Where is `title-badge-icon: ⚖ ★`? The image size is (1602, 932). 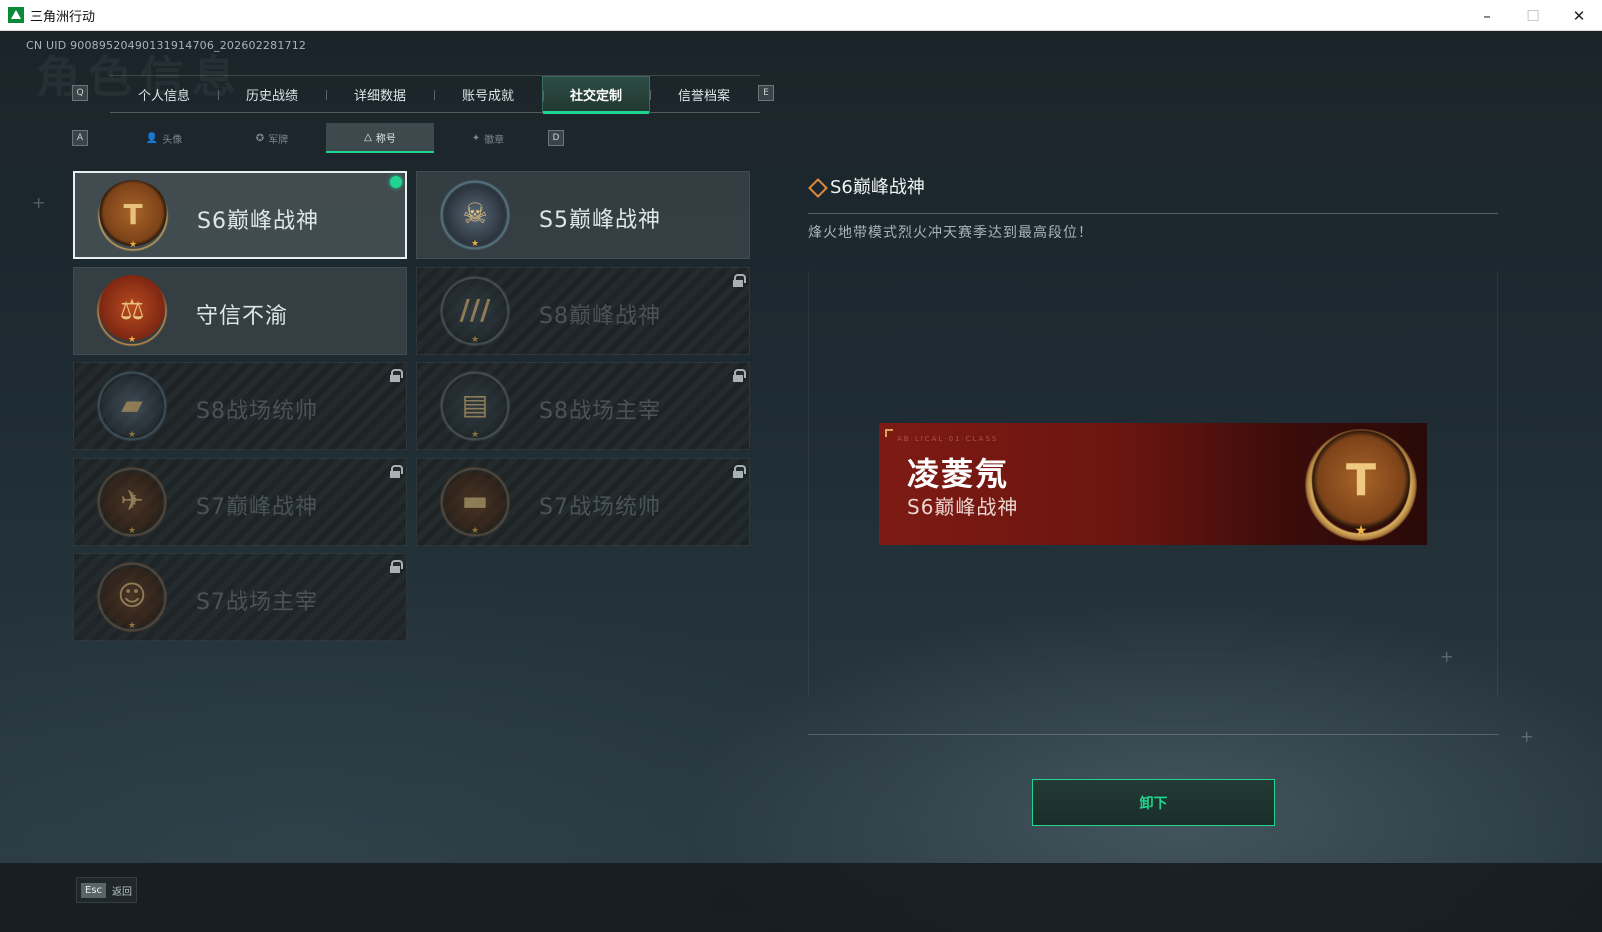 title-badge-icon: ⚖ ★ is located at coordinates (132, 310).